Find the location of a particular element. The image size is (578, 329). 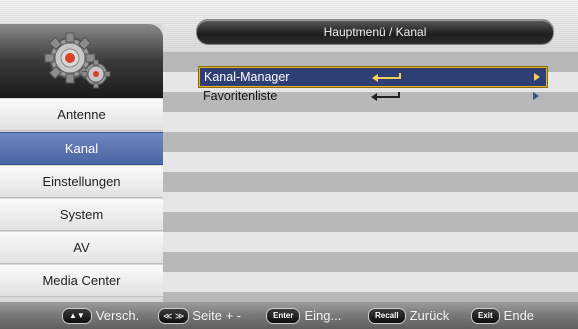

sidebar-item-media-center: Media Center is located at coordinates (81, 281).